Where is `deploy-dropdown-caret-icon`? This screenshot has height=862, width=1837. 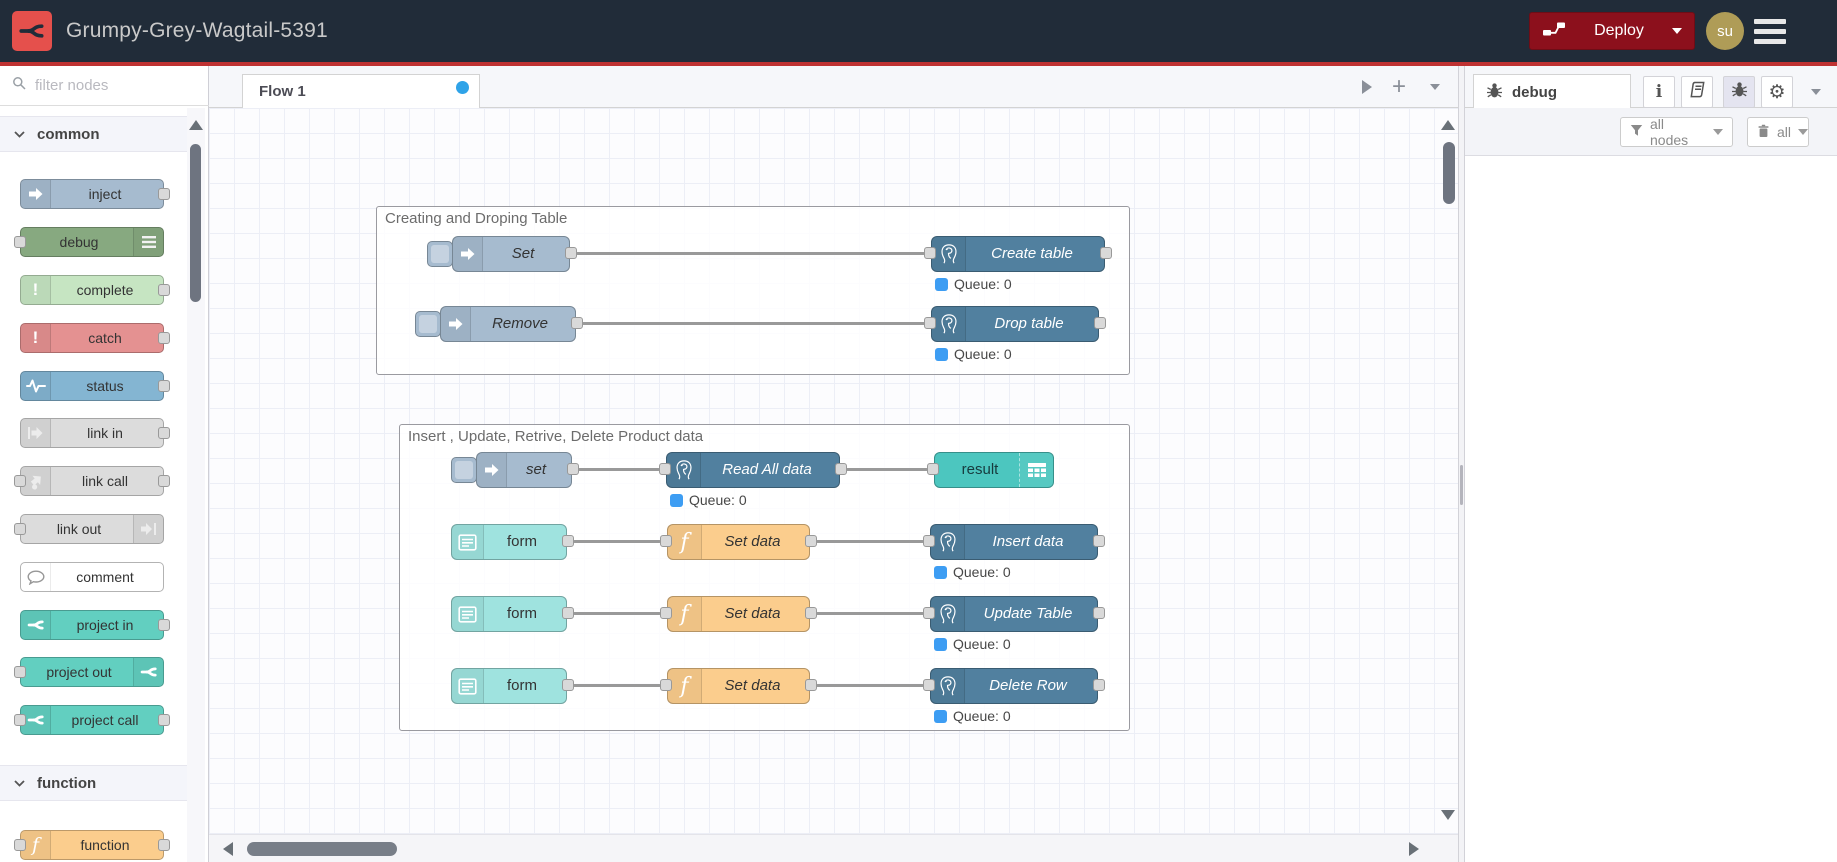
deploy-dropdown-caret-icon is located at coordinates (1677, 31).